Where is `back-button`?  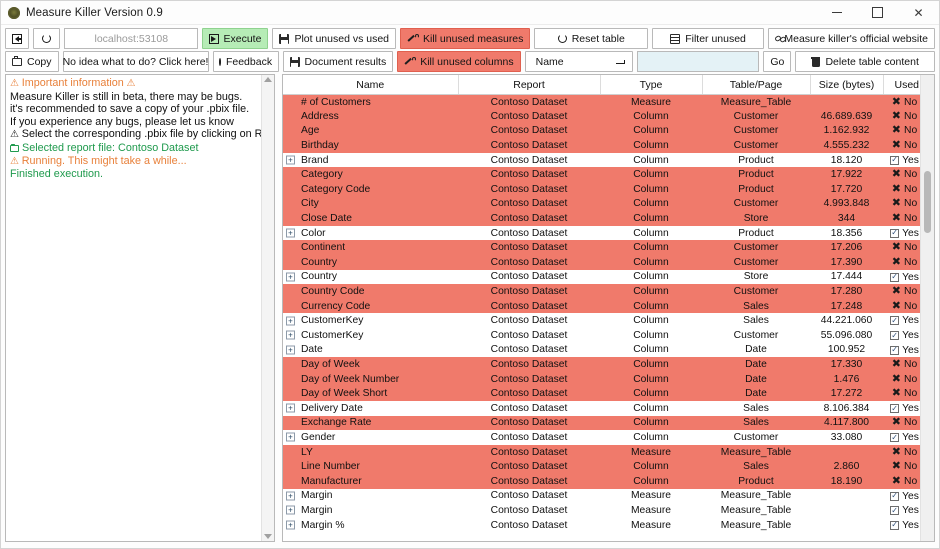
back-button is located at coordinates (17, 38).